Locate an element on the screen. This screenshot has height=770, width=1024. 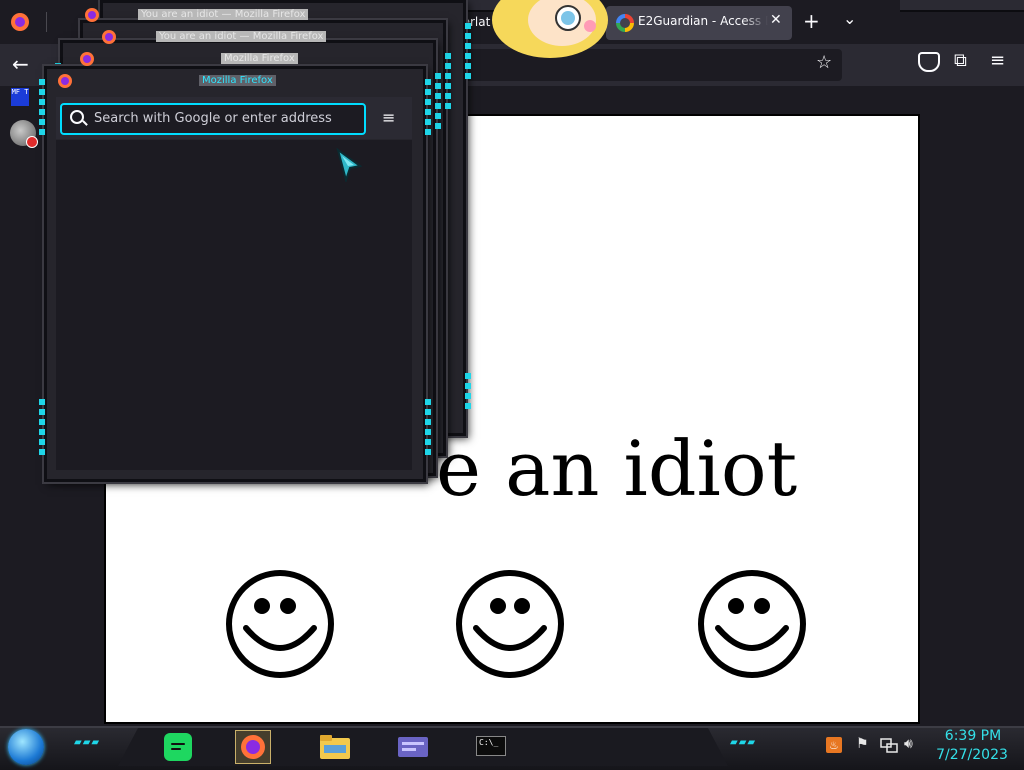
window-manager-icon is located at coordinates (413, 747).